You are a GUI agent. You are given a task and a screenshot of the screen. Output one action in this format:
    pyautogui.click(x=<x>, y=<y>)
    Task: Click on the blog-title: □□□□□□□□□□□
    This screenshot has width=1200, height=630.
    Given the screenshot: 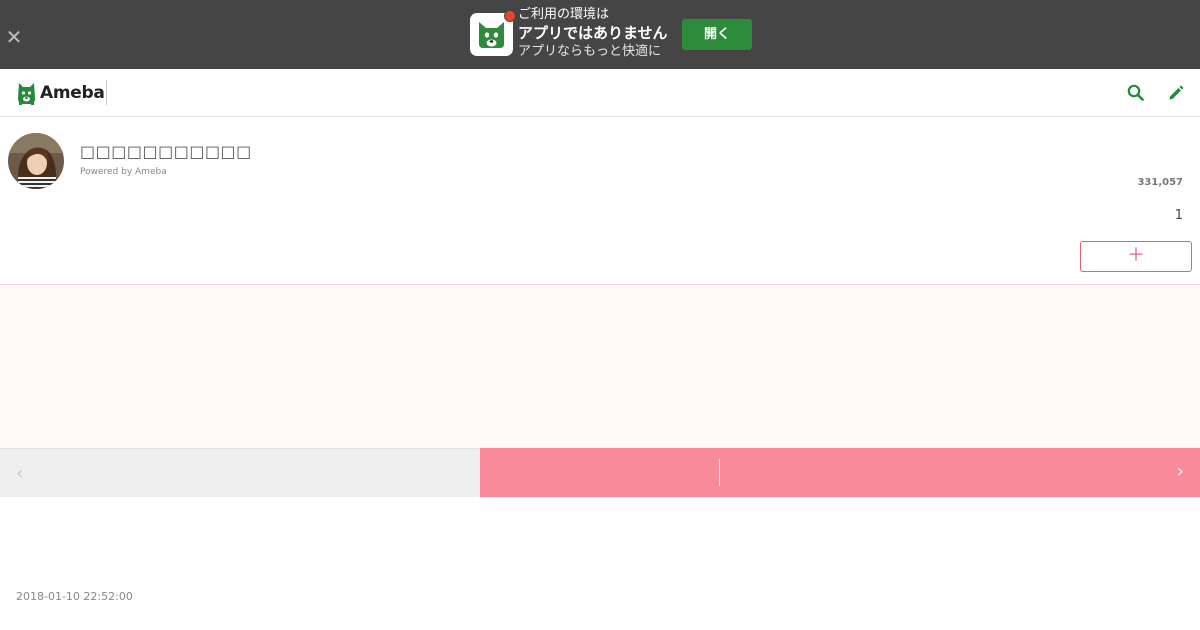 What is the action you would take?
    pyautogui.click(x=166, y=151)
    